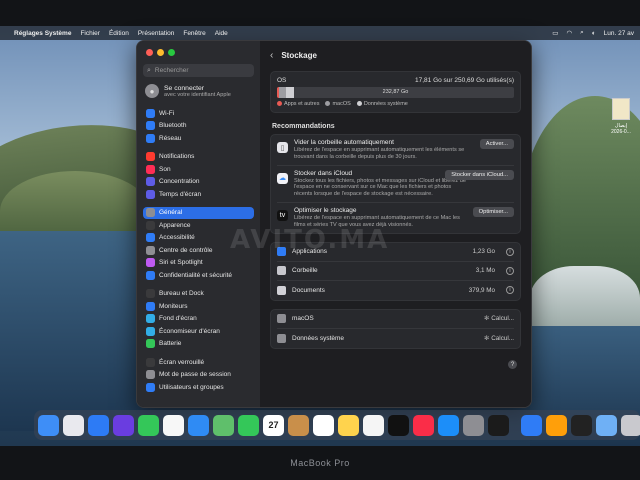  I want to click on finder-icon, so click(48, 425).